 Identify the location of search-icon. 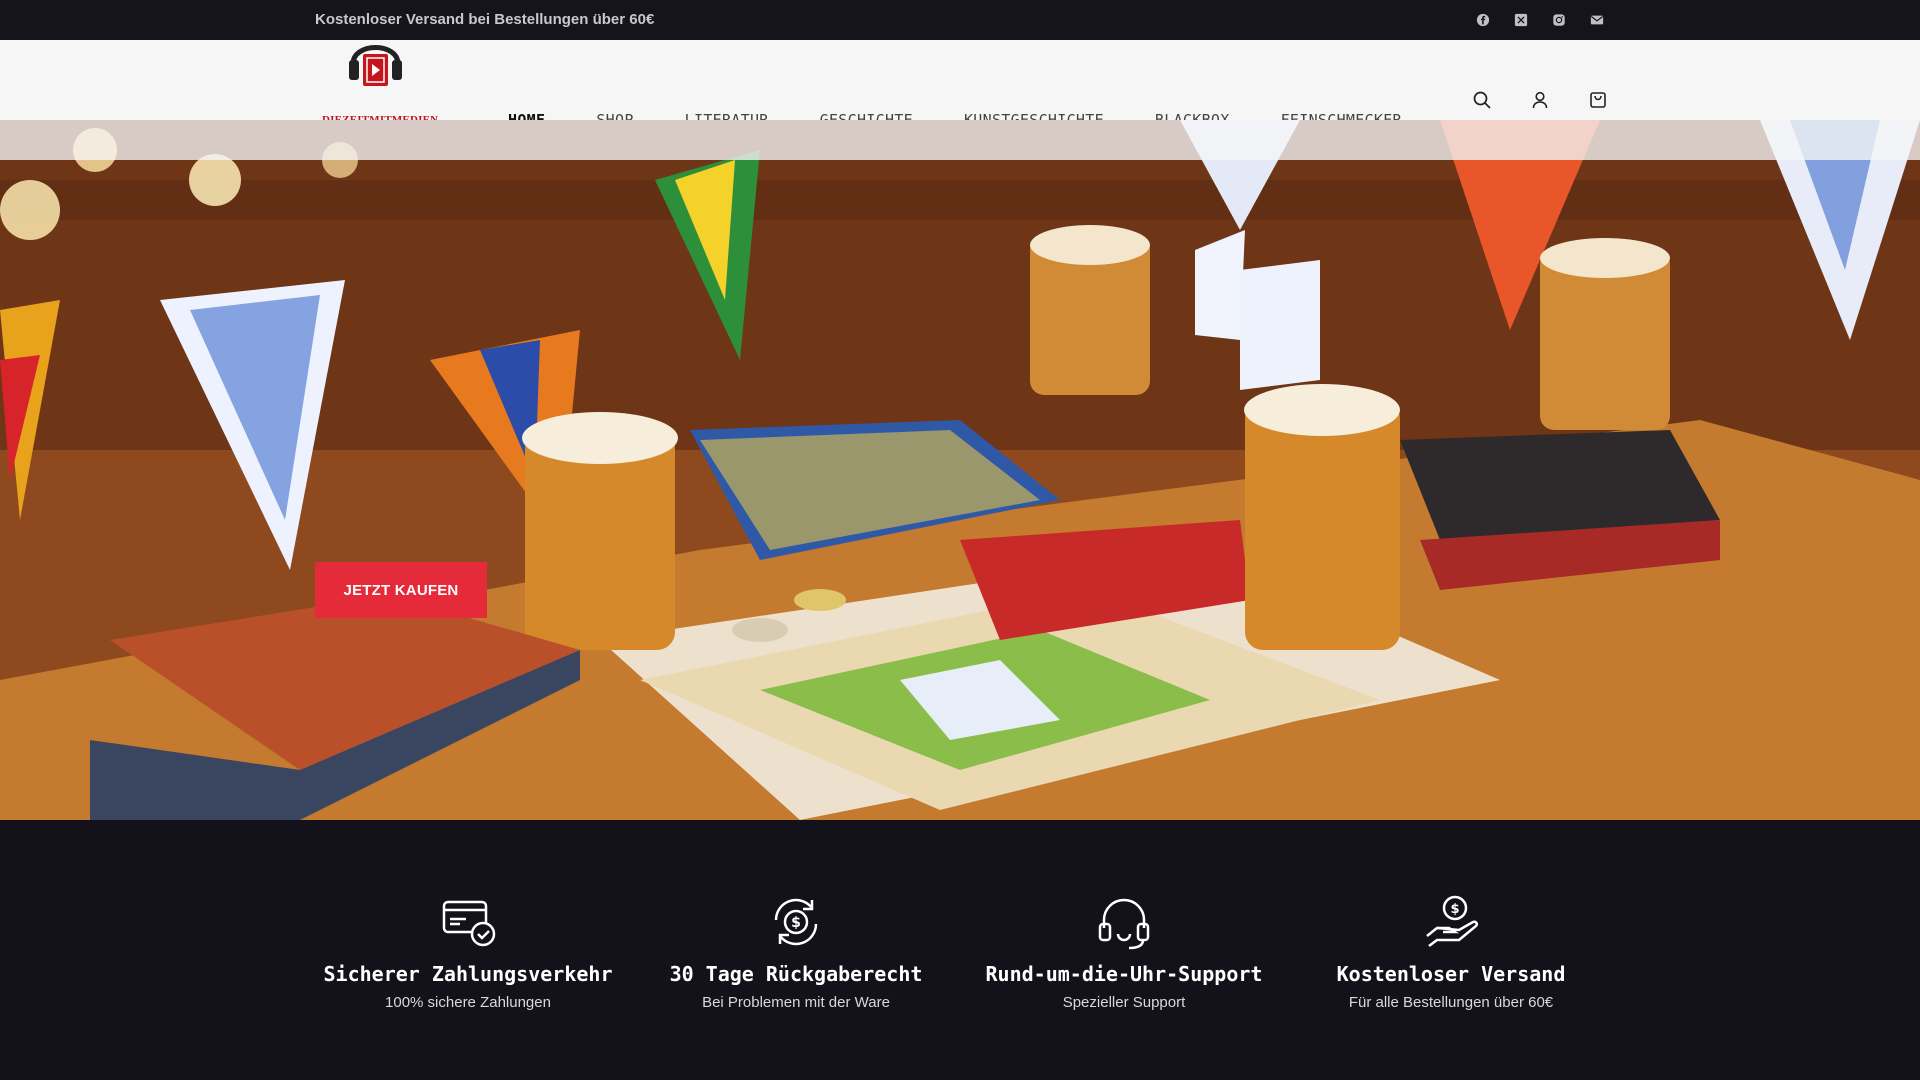
(1483, 101).